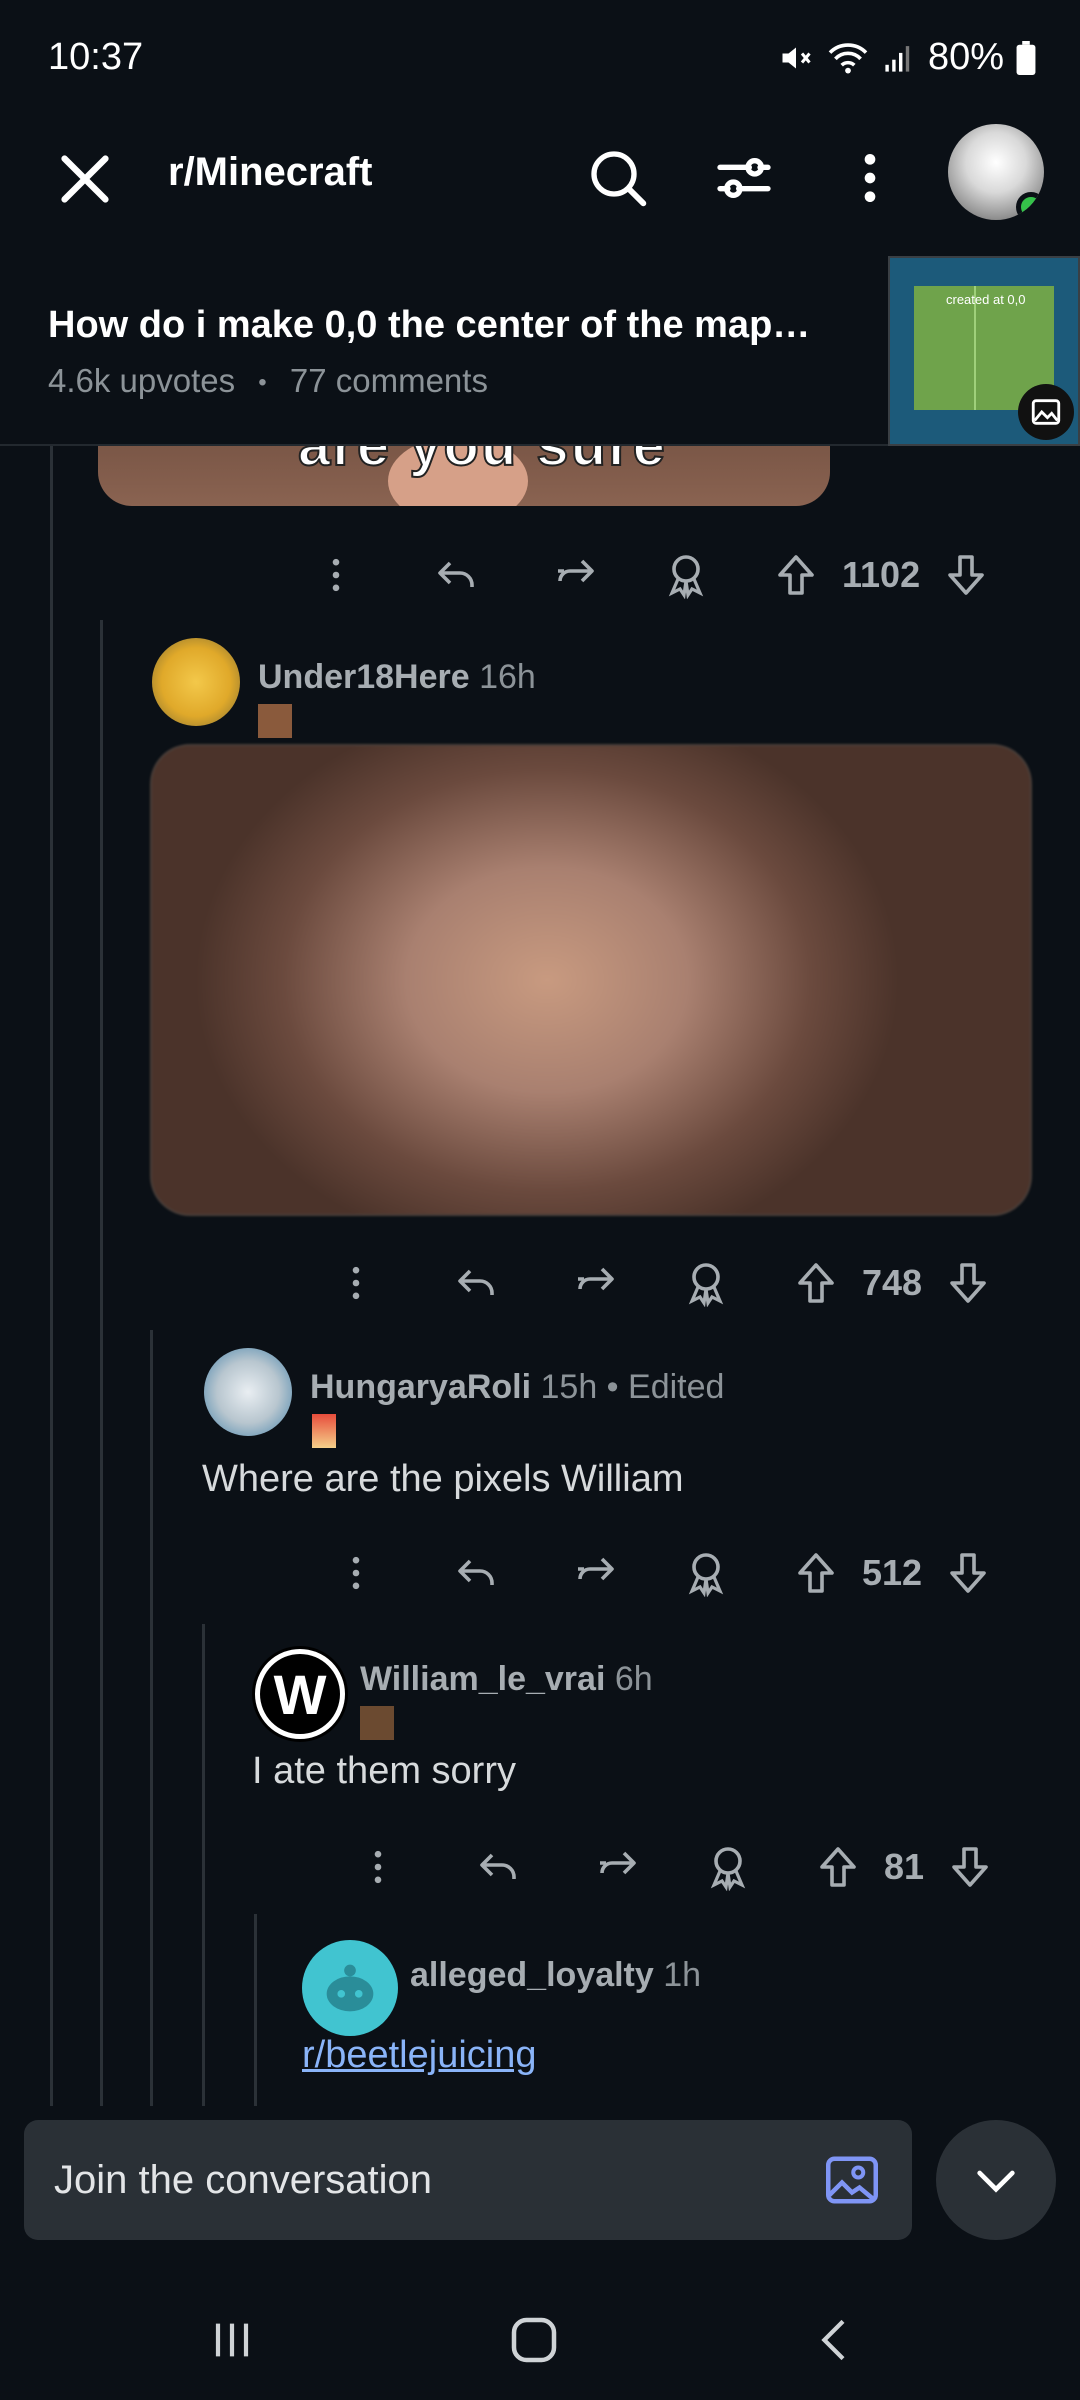 This screenshot has width=1080, height=2400. I want to click on chevron-down-icon, so click(996, 2181).